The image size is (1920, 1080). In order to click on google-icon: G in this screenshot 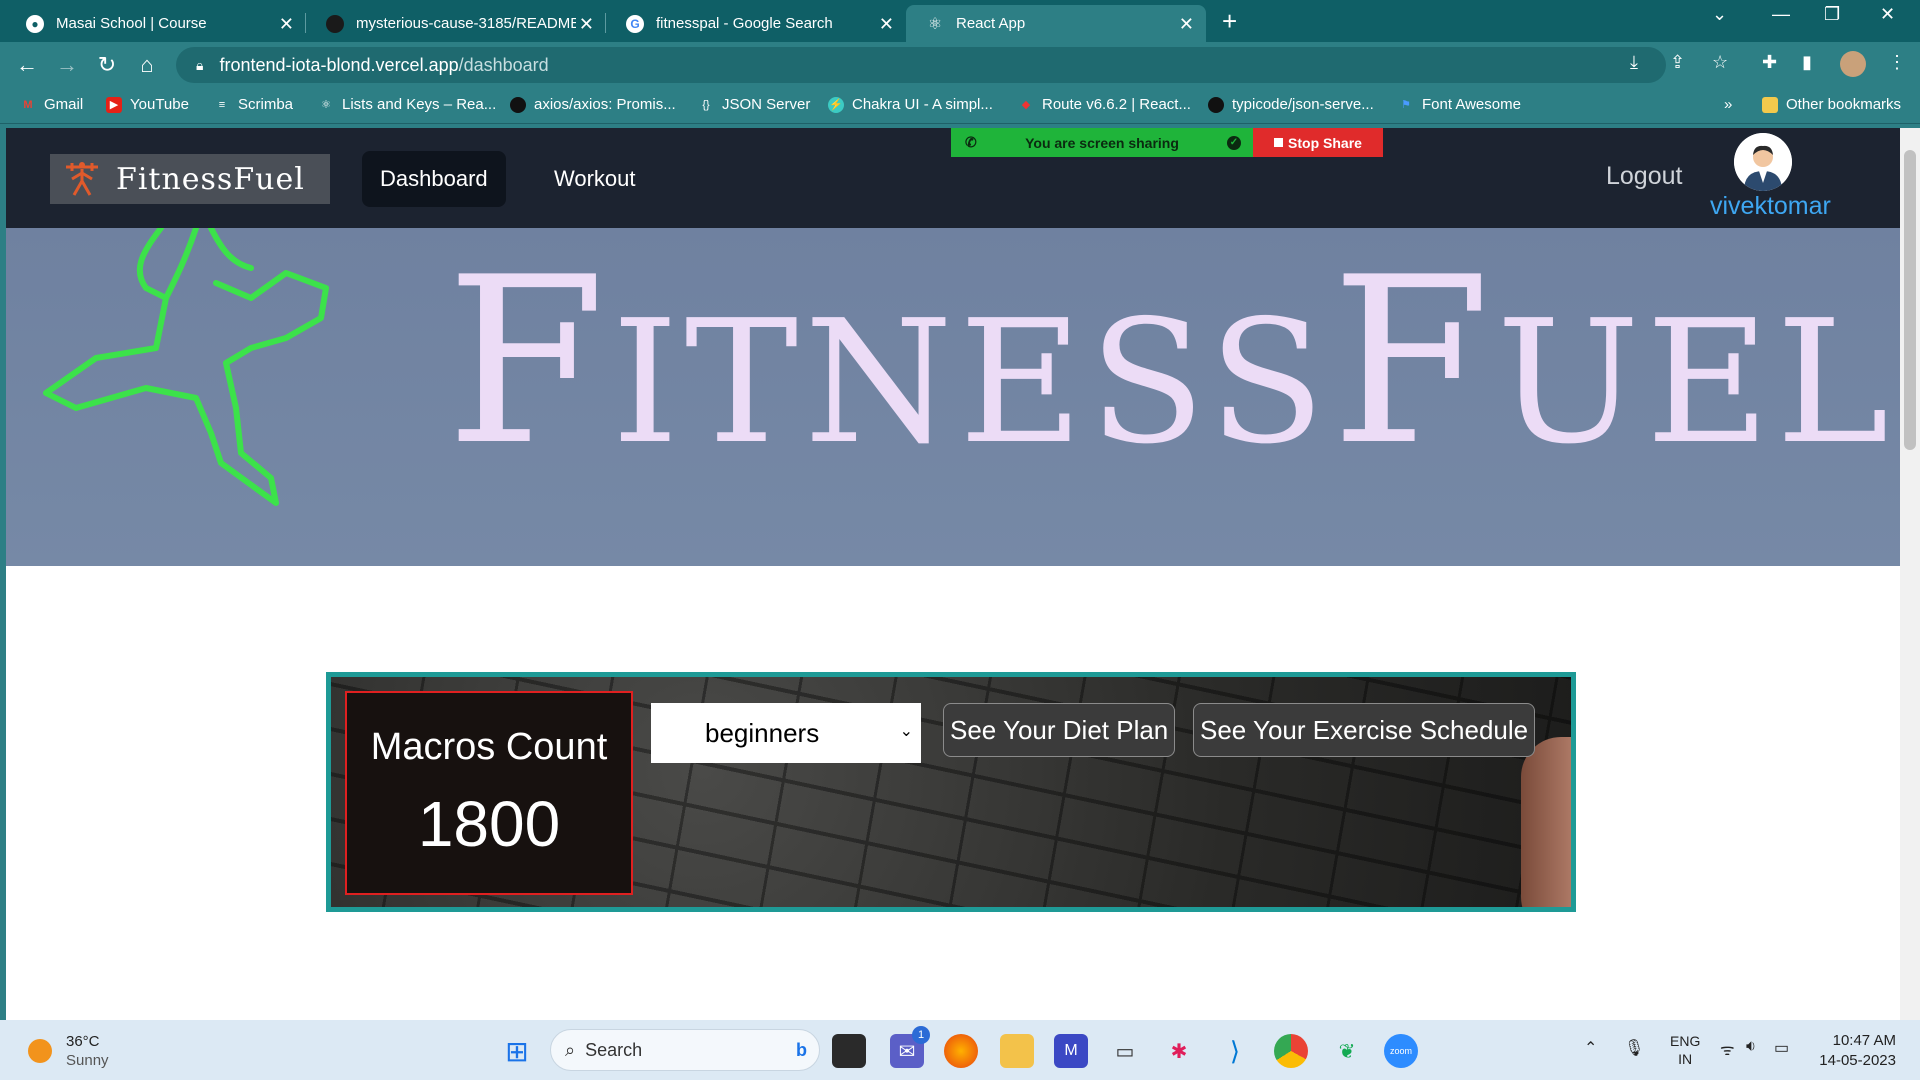, I will do `click(635, 23)`.